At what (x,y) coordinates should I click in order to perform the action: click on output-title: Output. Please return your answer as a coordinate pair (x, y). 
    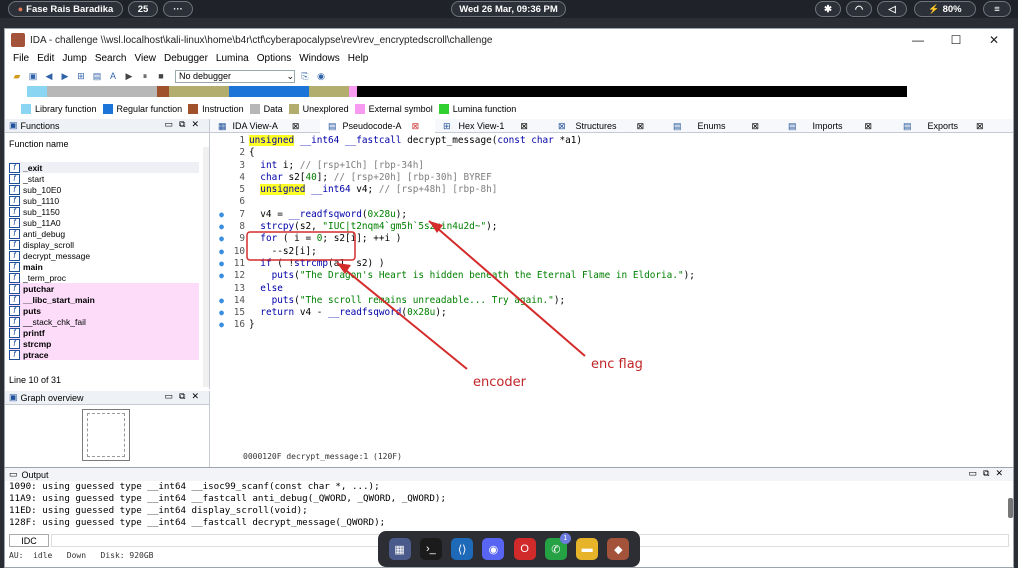
    Looking at the image, I should click on (35, 474).